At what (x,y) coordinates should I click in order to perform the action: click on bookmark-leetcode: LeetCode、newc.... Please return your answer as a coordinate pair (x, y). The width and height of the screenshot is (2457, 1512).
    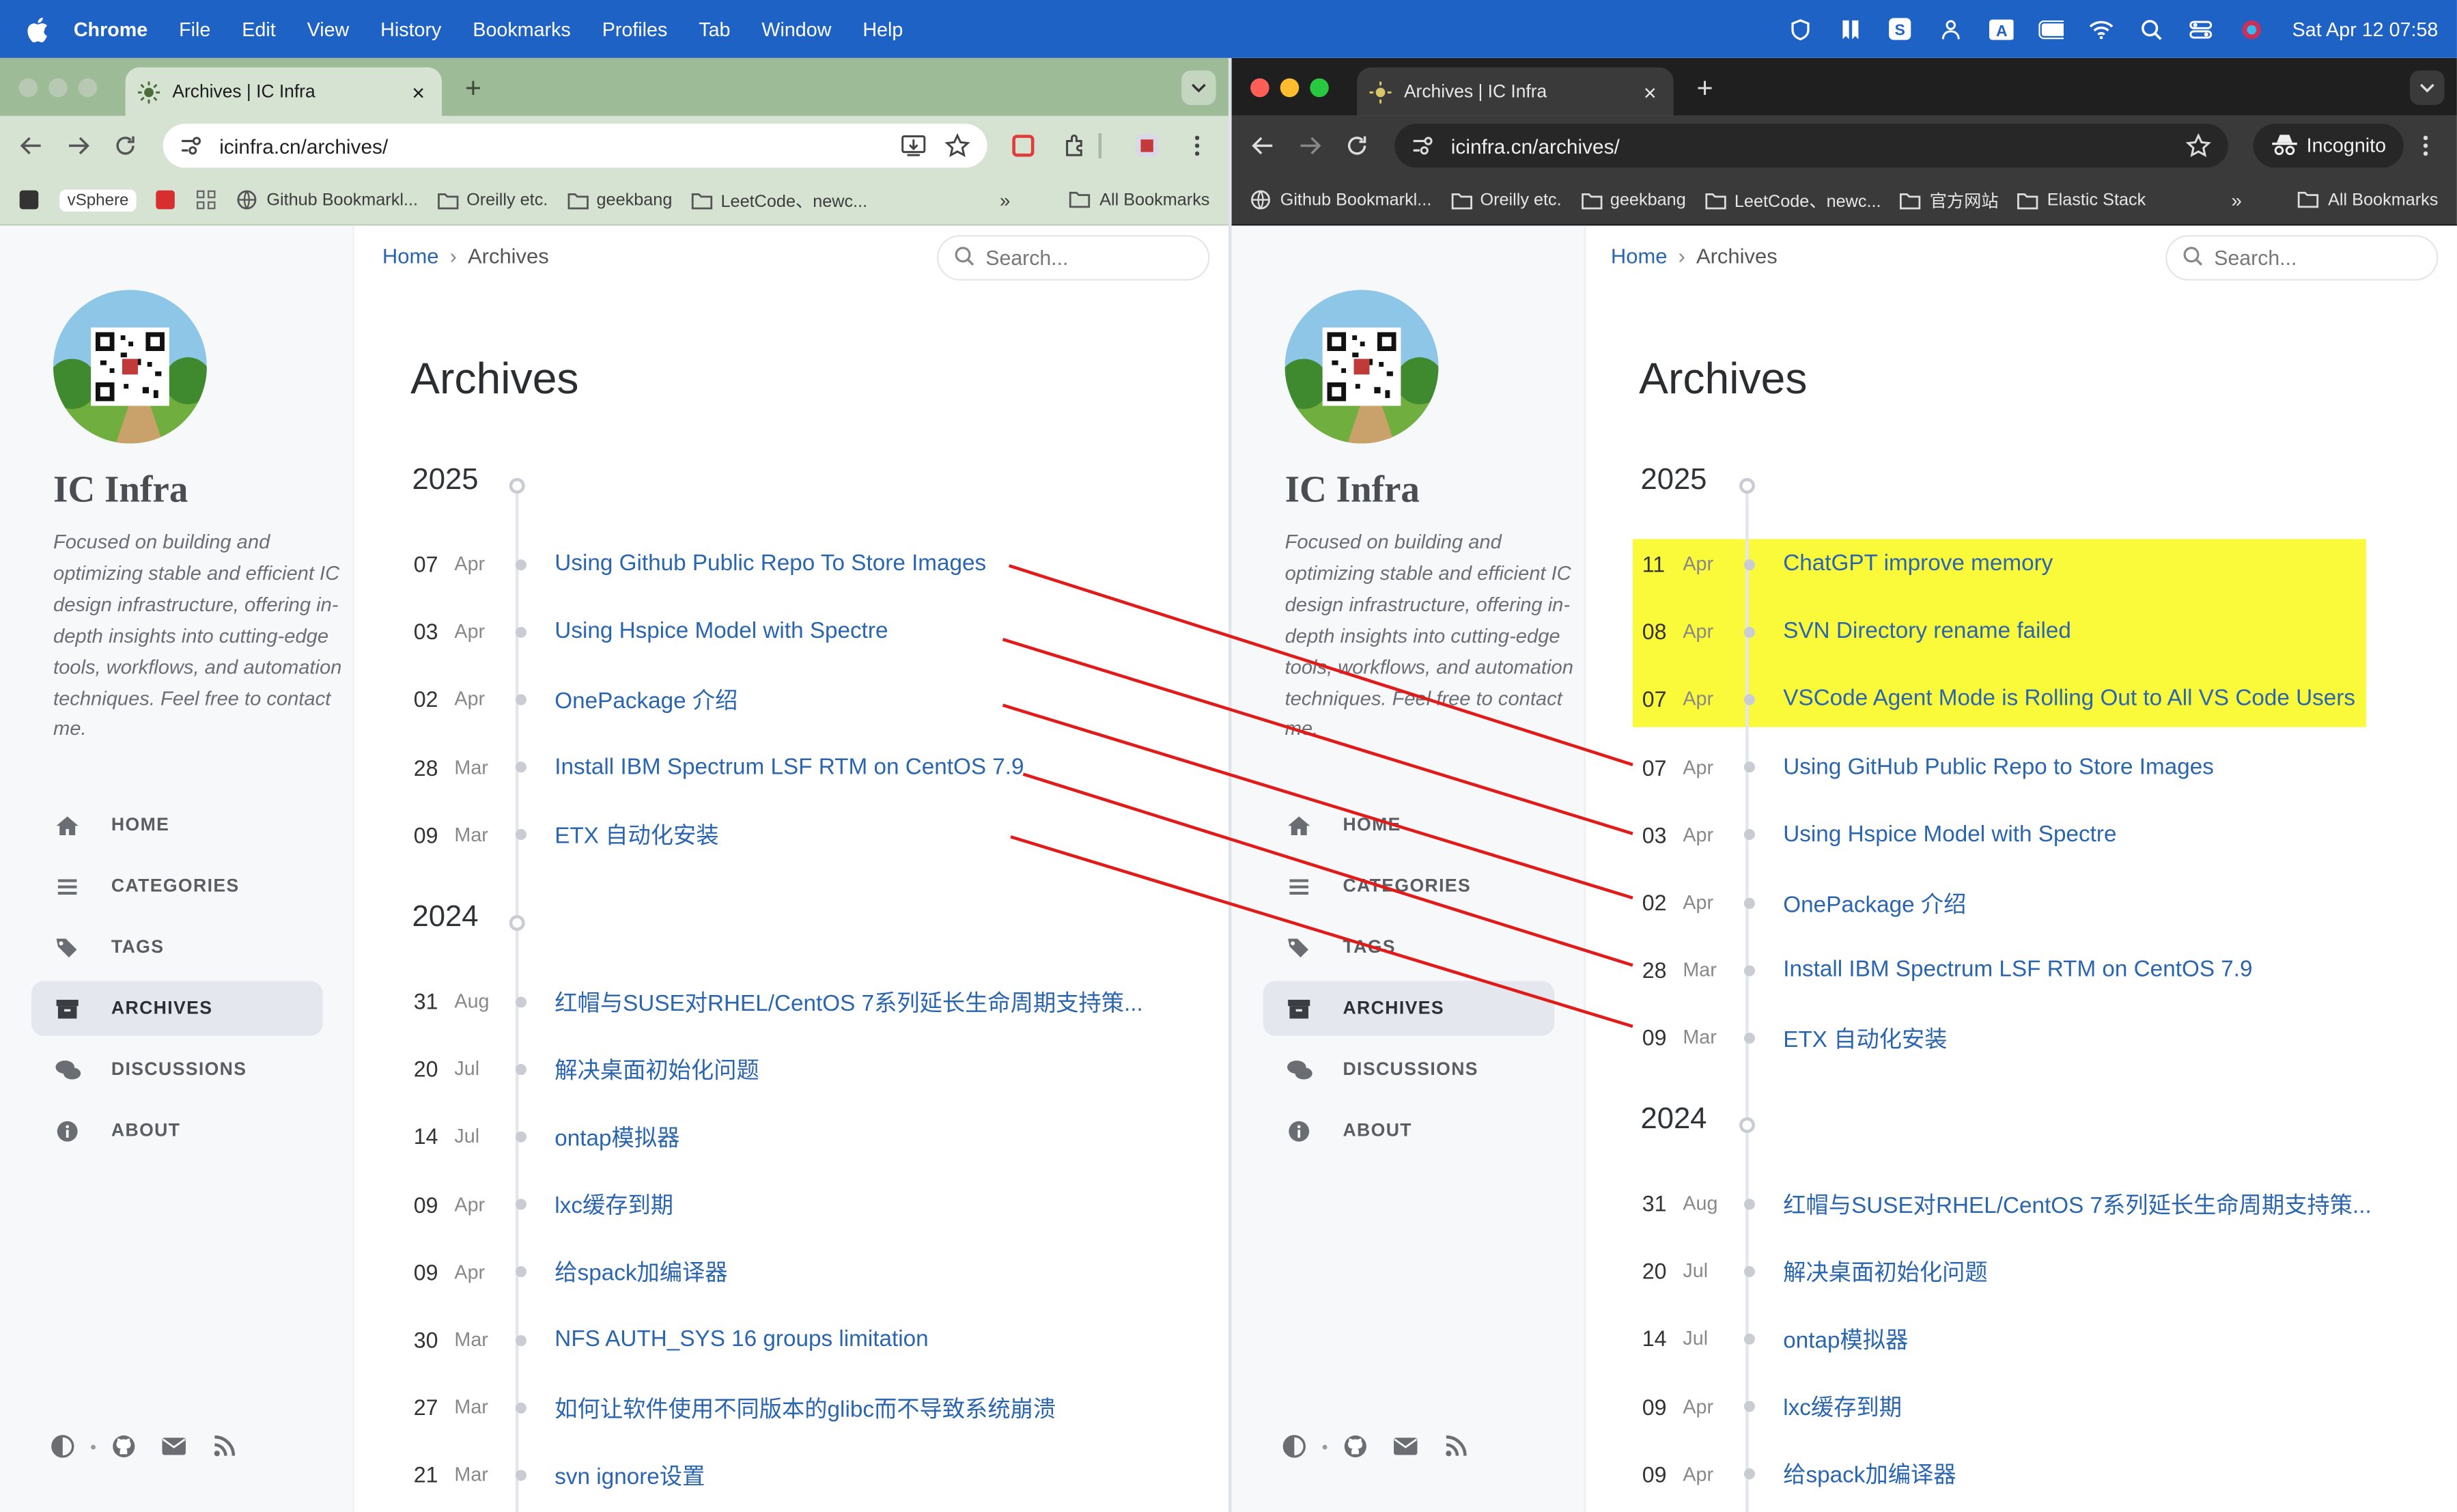
    Looking at the image, I should click on (1792, 200).